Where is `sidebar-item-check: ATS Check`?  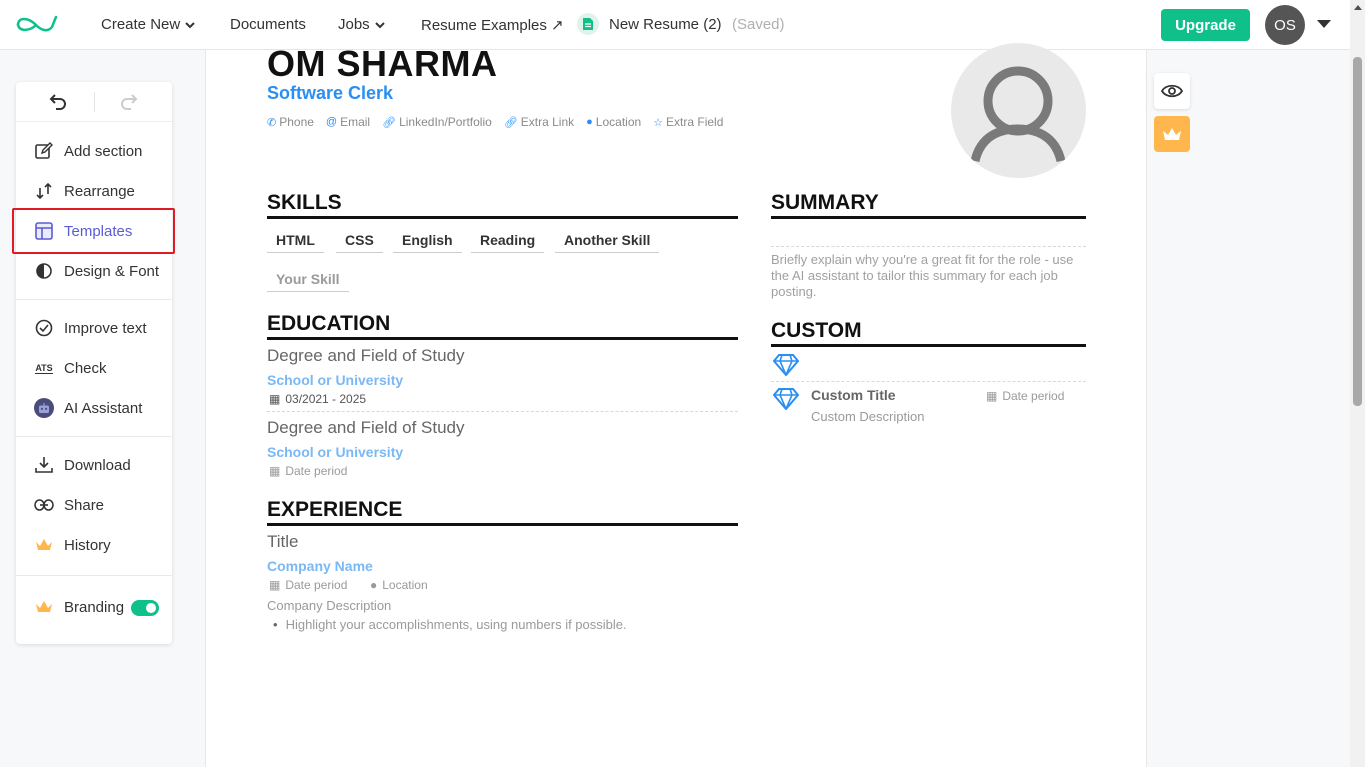
sidebar-item-check: ATS Check is located at coordinates (94, 368).